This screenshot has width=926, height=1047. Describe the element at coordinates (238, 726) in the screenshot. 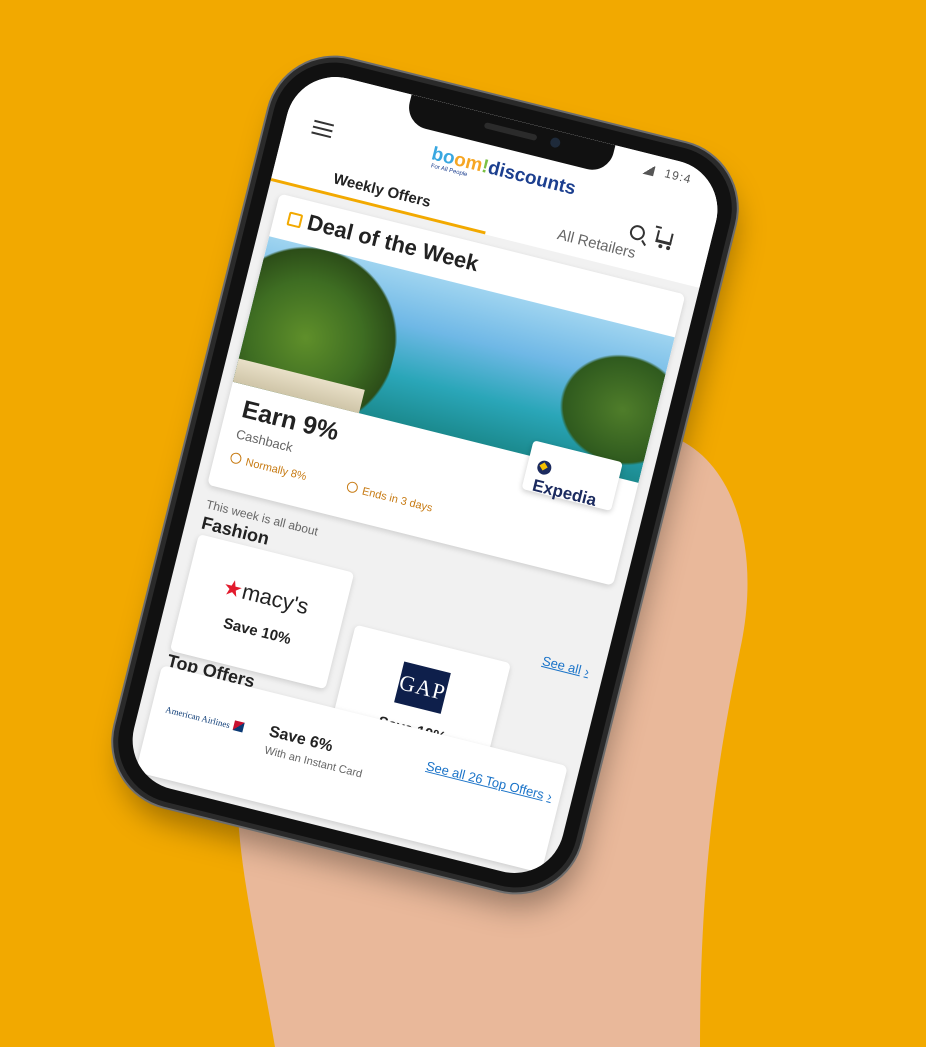

I see `american-airlines-mark-icon` at that location.